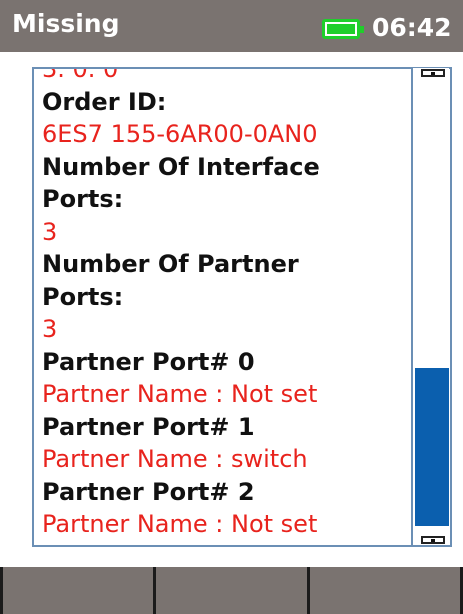 This screenshot has height=614, width=463. I want to click on battery-level-fill, so click(341, 29).